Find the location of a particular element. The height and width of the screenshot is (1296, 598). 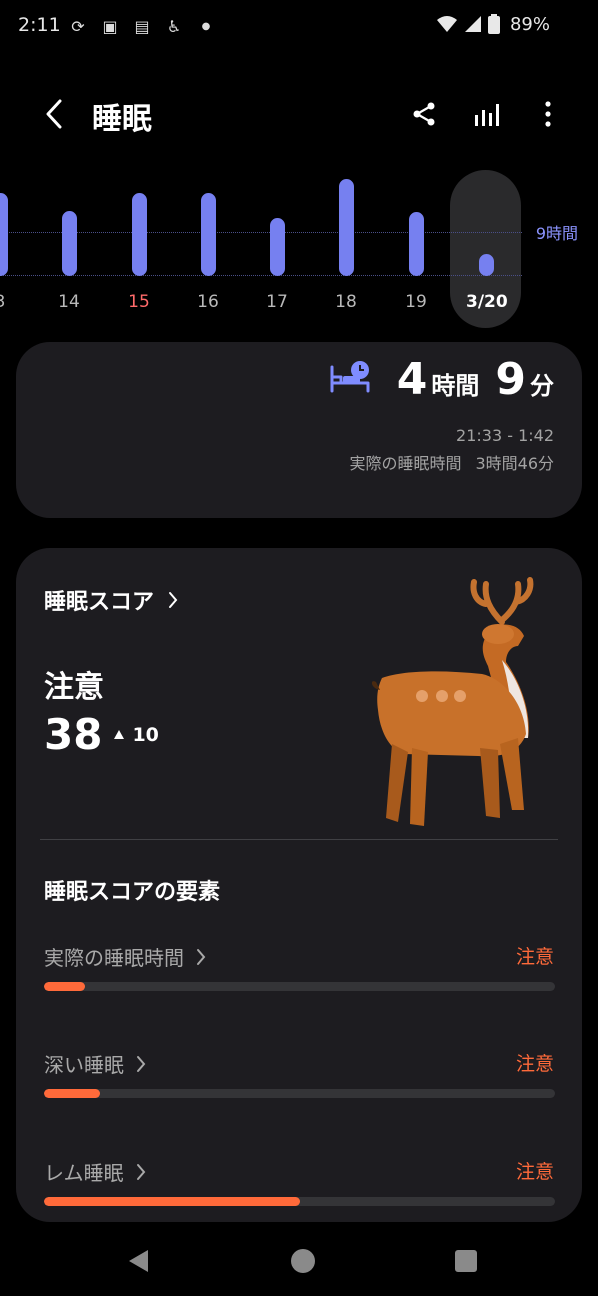

trends-button is located at coordinates (486, 114).